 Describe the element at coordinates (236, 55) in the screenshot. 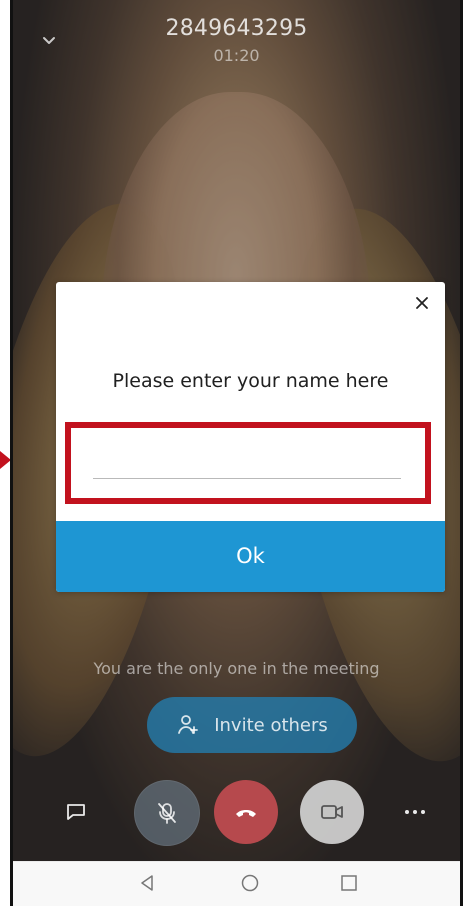

I see `call-duration: 01:20` at that location.